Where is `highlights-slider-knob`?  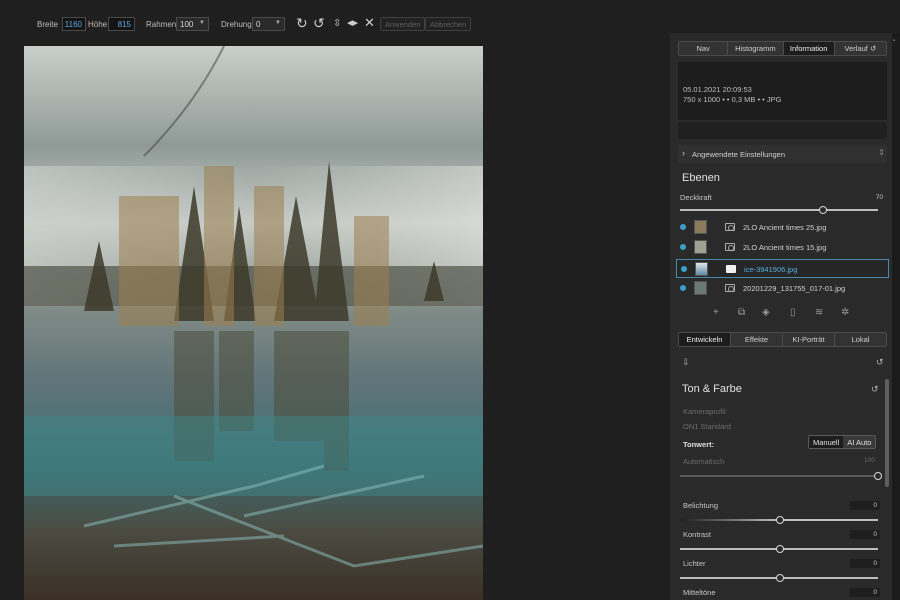
highlights-slider-knob is located at coordinates (780, 578).